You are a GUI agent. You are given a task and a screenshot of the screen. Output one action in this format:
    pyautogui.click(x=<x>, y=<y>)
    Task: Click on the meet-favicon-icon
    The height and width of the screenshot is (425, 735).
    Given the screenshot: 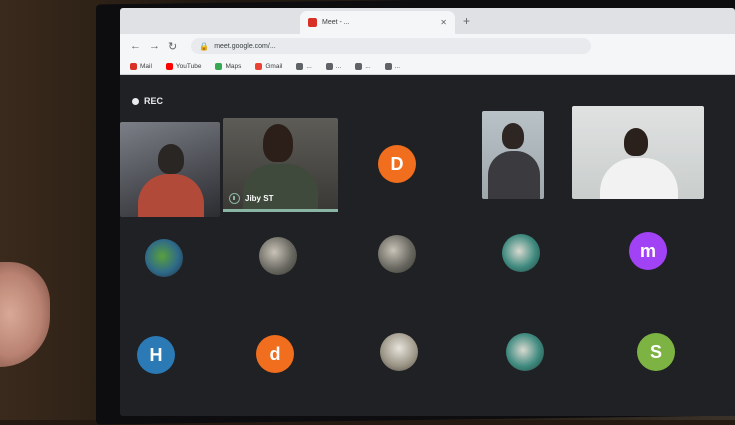 What is the action you would take?
    pyautogui.click(x=312, y=22)
    